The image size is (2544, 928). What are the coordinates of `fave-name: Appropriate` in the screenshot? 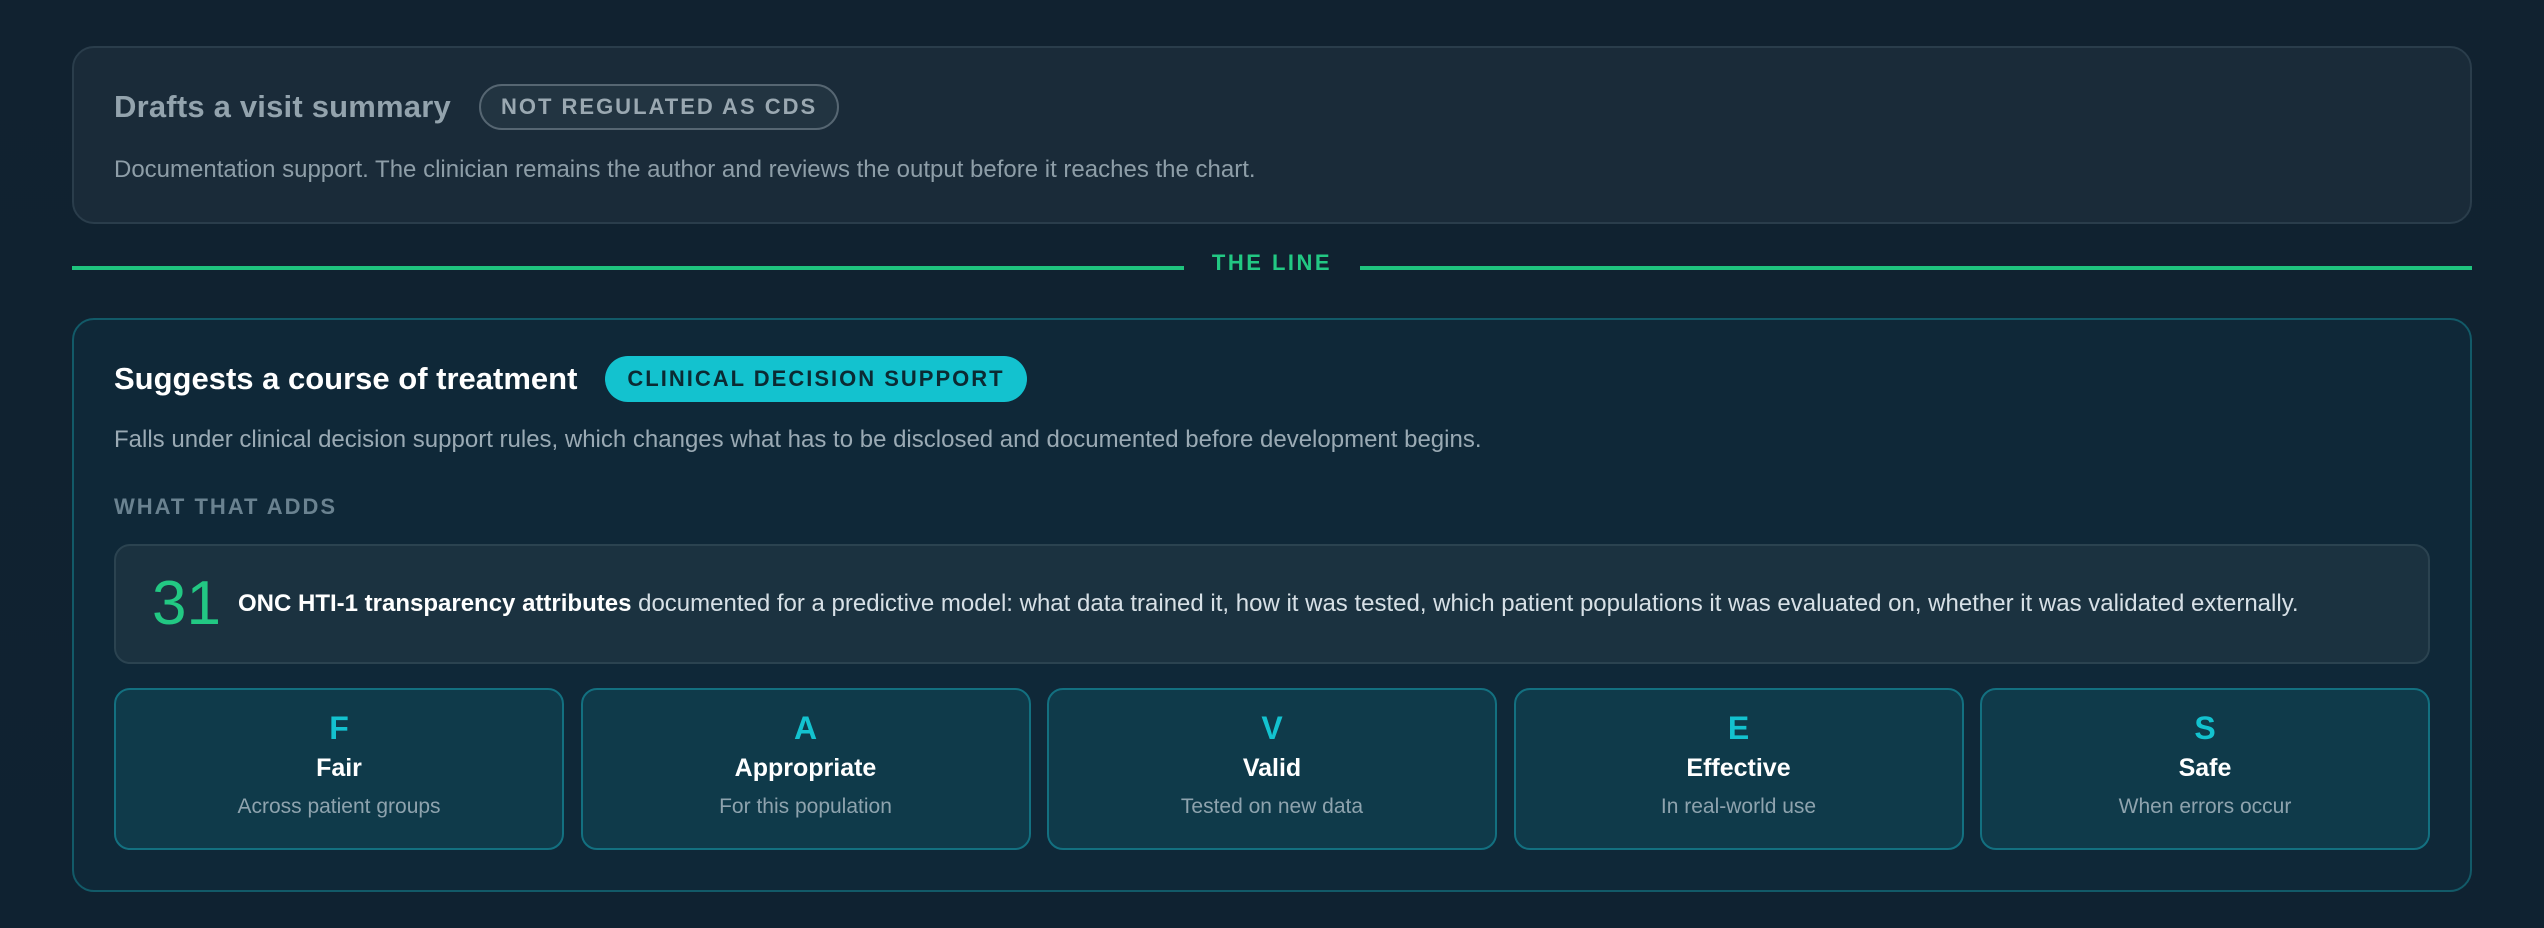 It's located at (805, 768).